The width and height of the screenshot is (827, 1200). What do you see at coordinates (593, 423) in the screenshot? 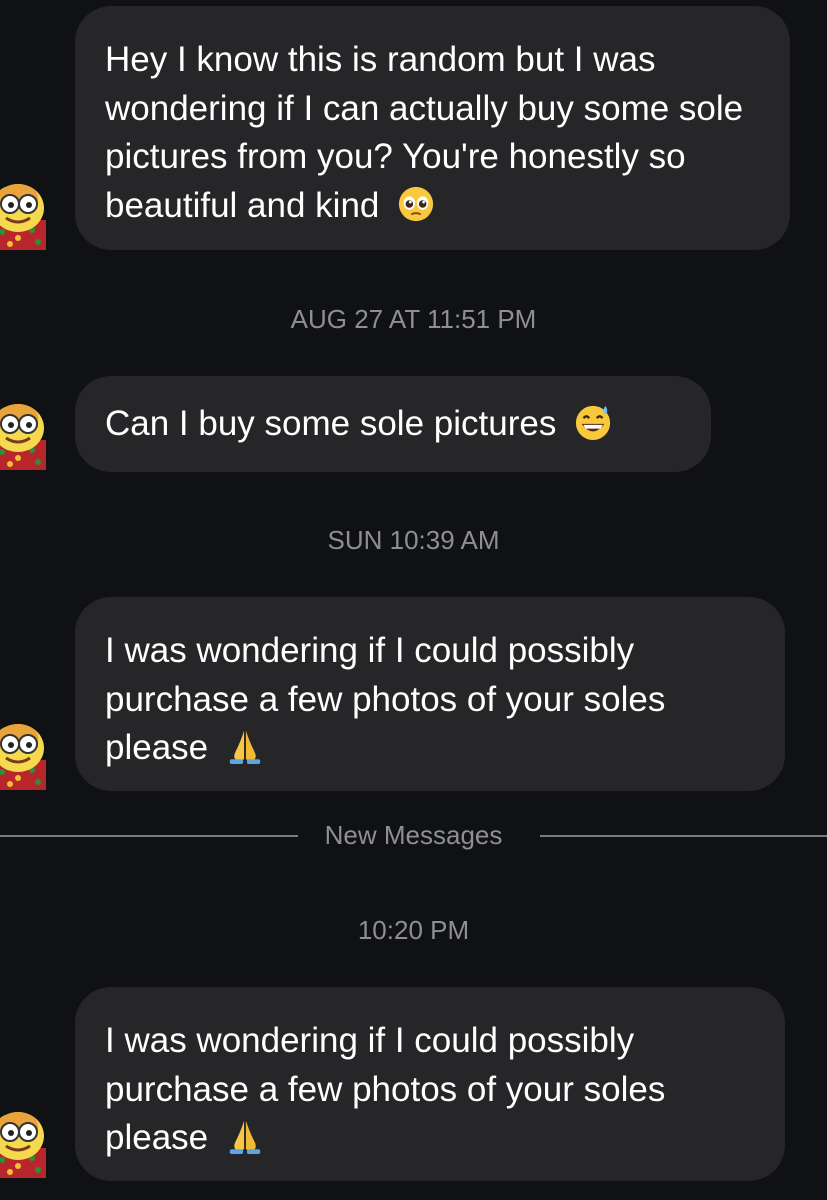
I see `grinning-face-with-sweat-icon` at bounding box center [593, 423].